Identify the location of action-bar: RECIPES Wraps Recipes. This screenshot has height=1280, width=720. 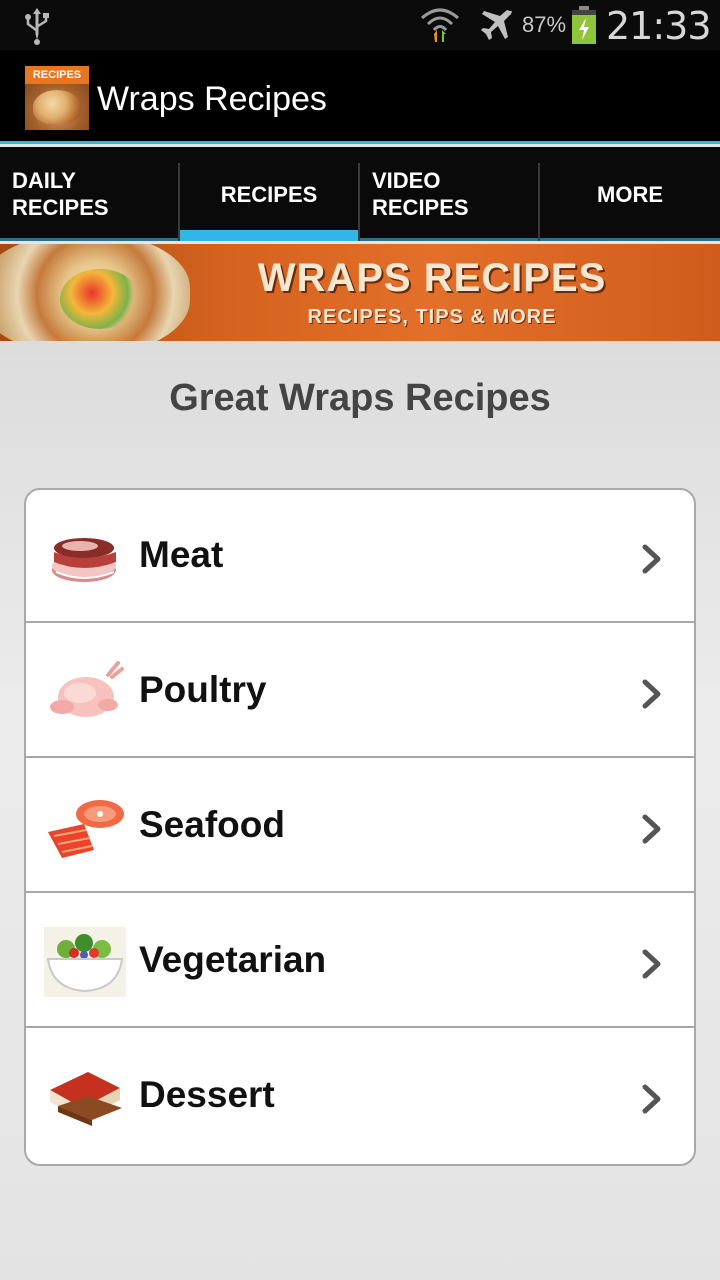
(360, 97).